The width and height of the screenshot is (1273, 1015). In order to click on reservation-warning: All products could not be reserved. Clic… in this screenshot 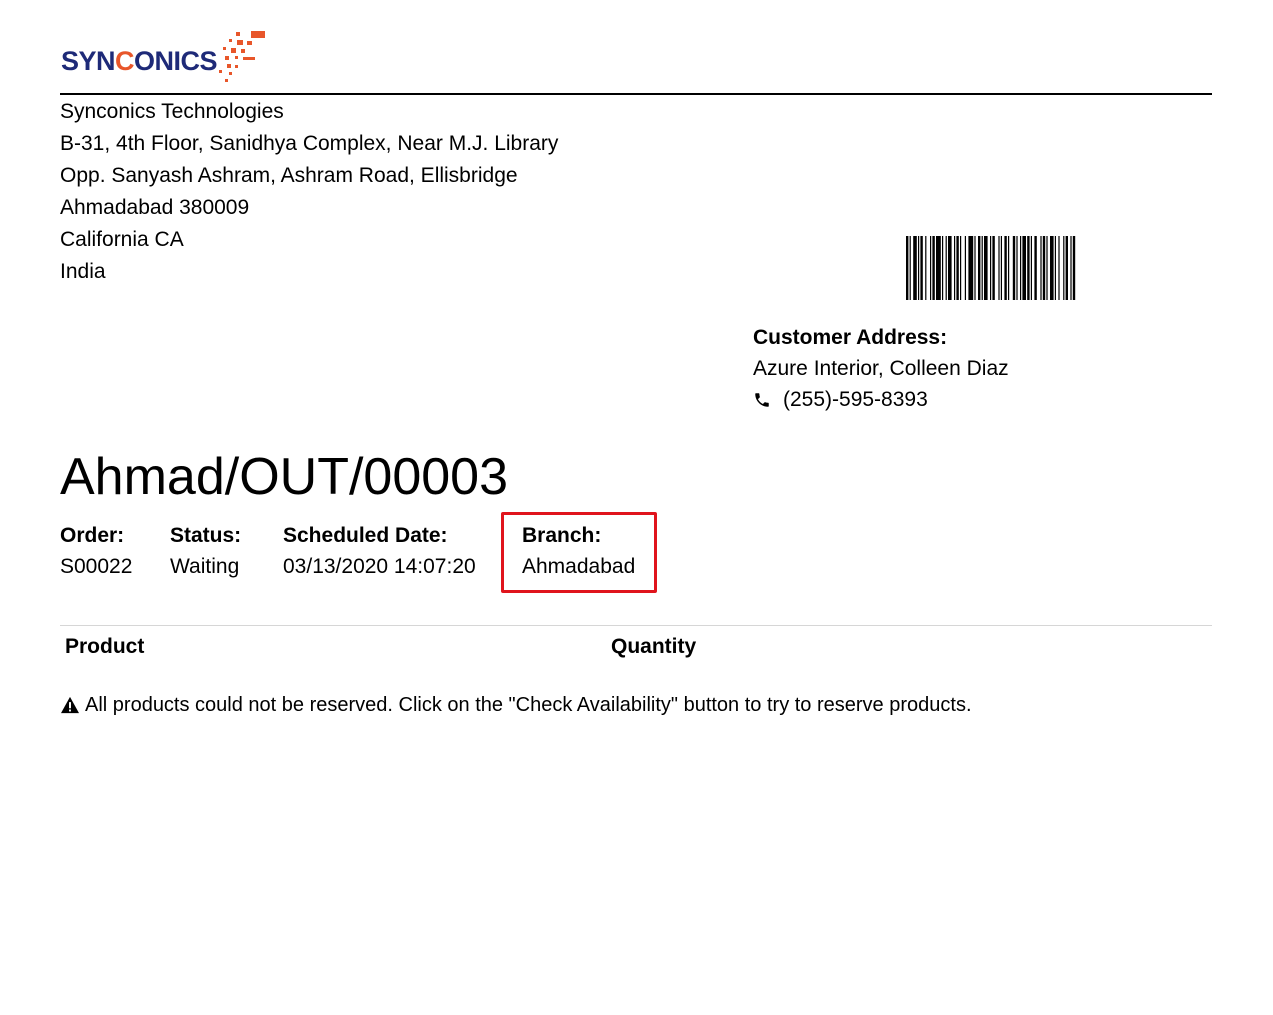, I will do `click(516, 705)`.